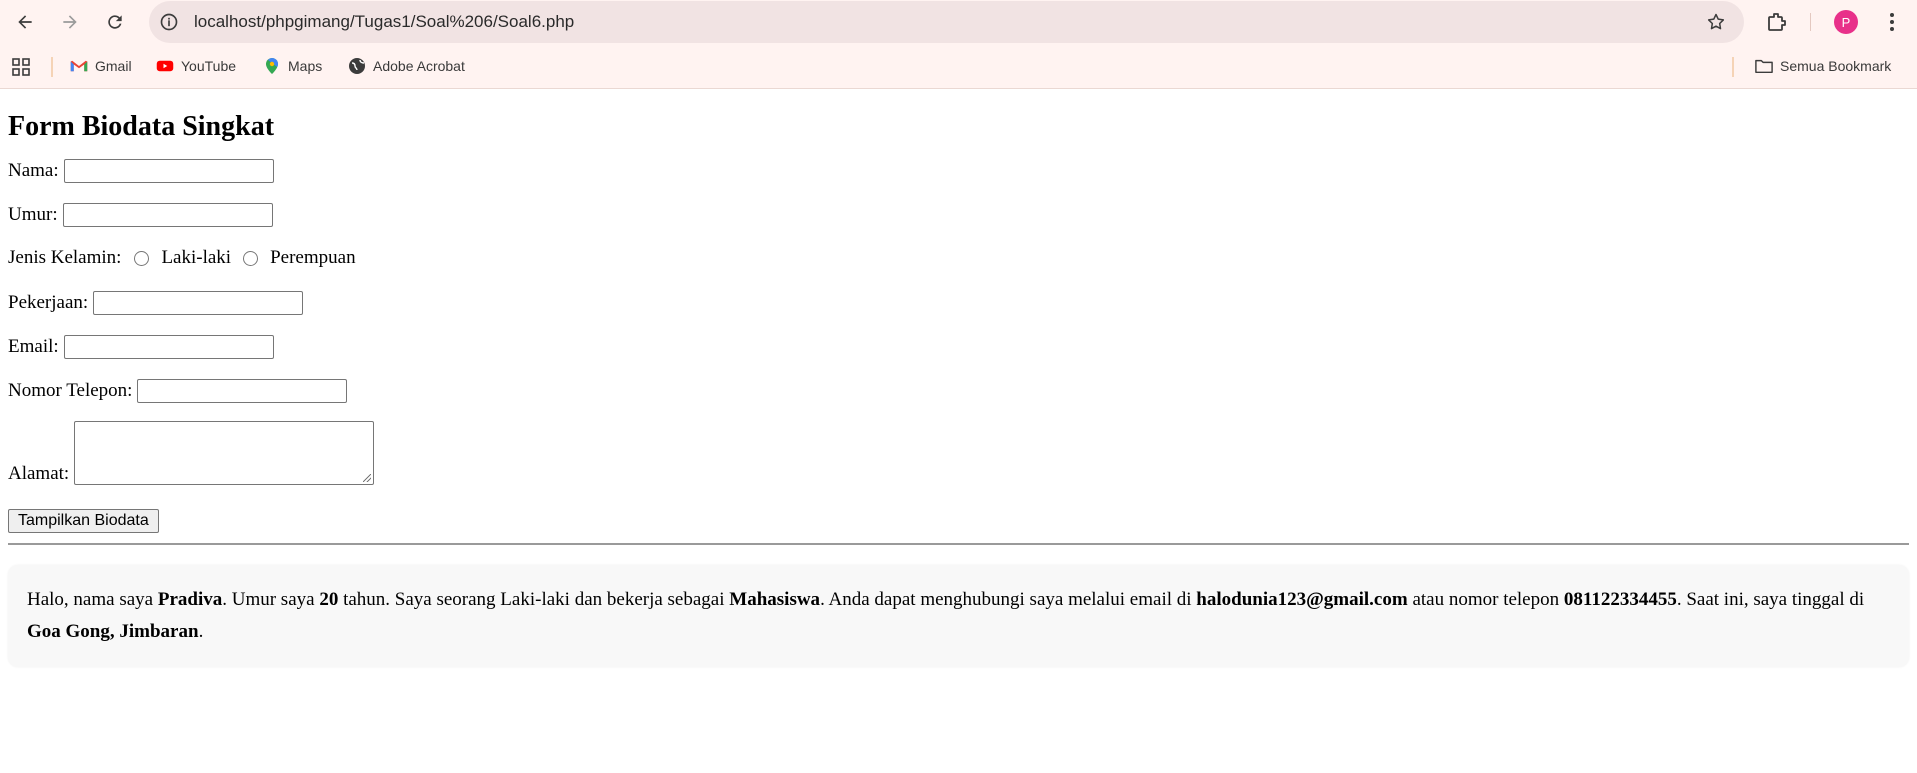 The height and width of the screenshot is (773, 1917). Describe the element at coordinates (21, 67) in the screenshot. I see `apps-grid-icon` at that location.